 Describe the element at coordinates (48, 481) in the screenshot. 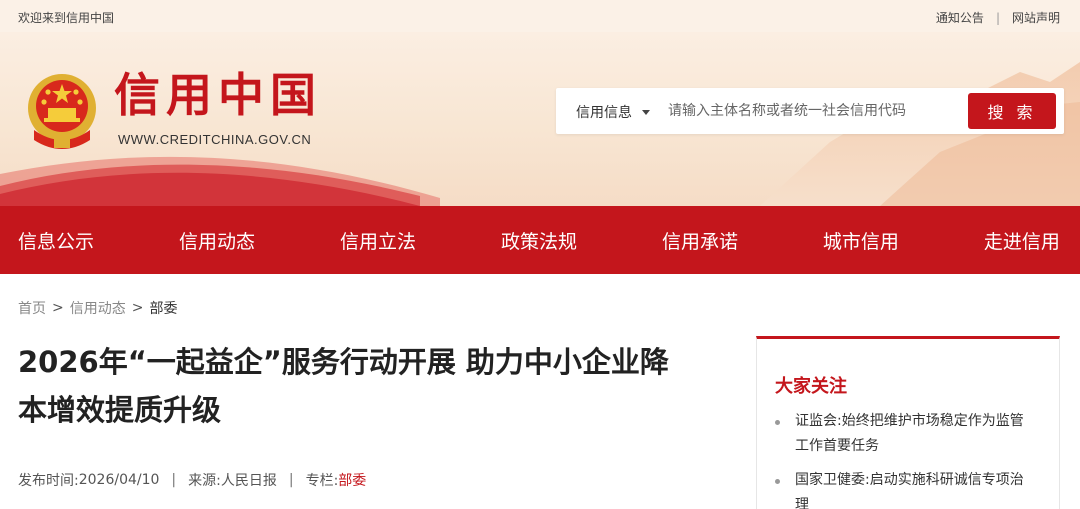

I see `date-label: 发布时间:` at that location.